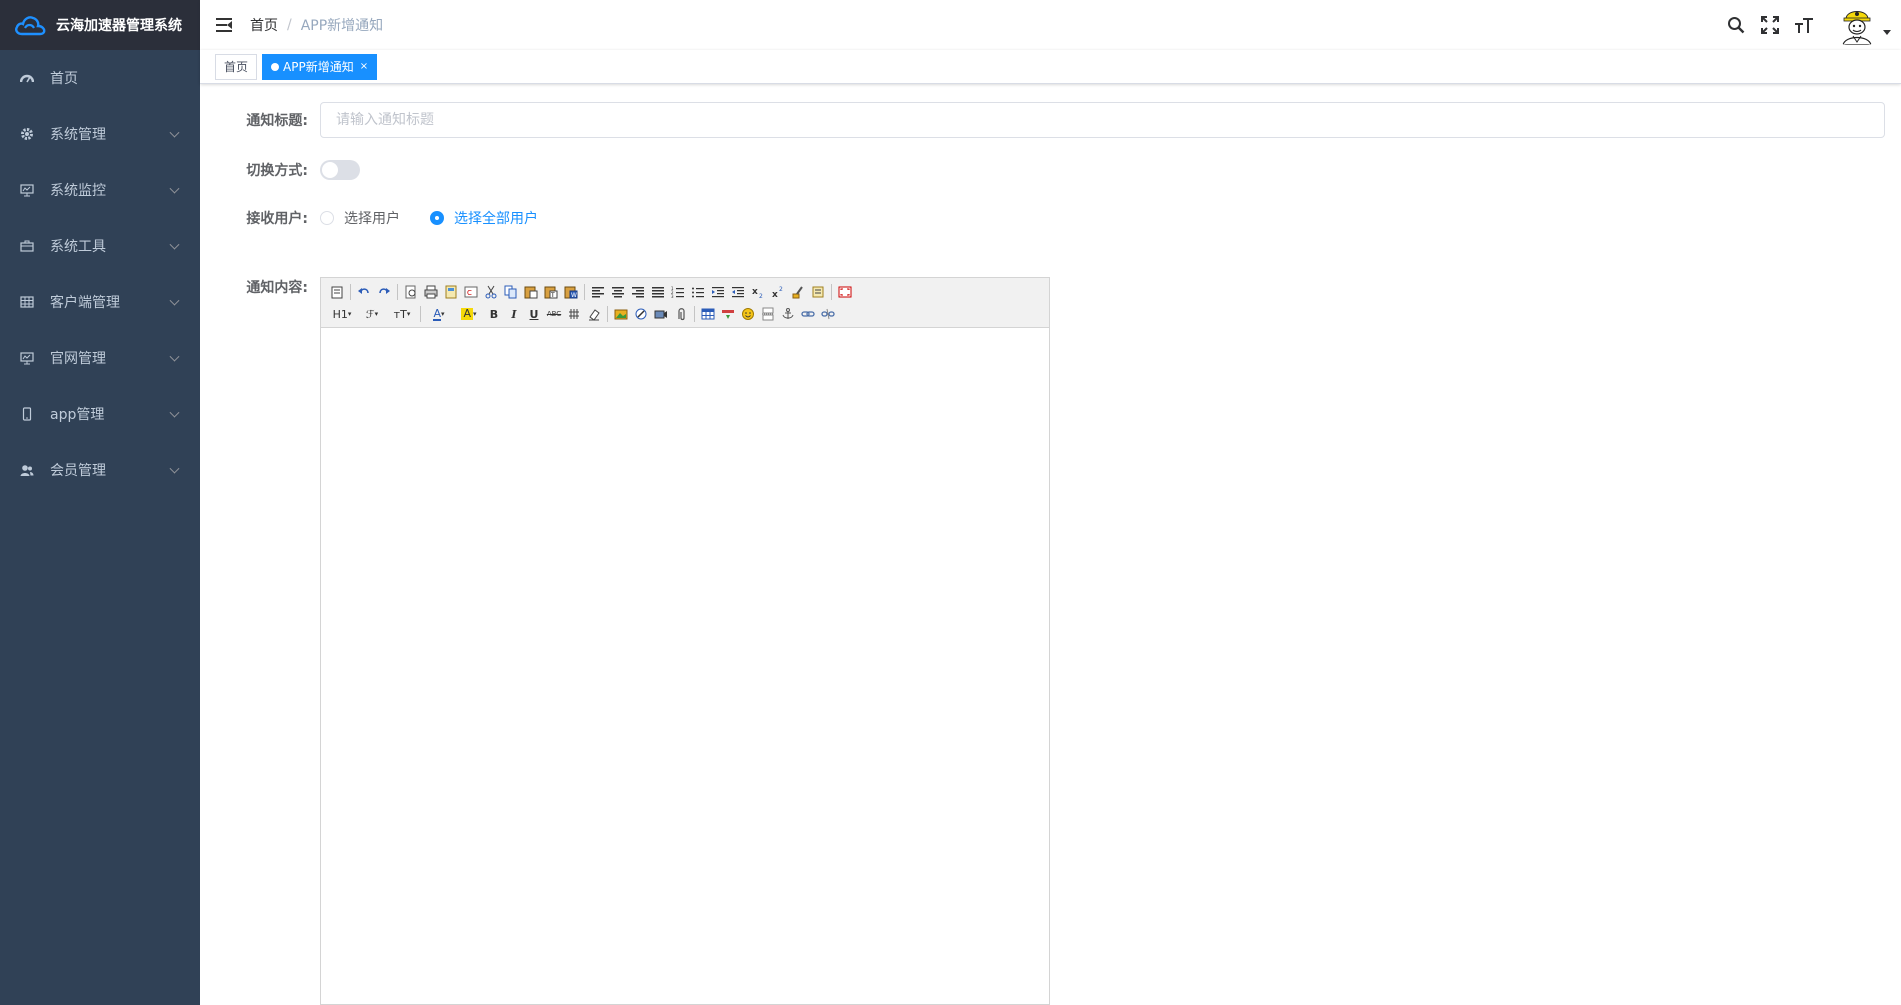 The height and width of the screenshot is (1005, 1901). I want to click on radio-label: 选择用户, so click(372, 219).